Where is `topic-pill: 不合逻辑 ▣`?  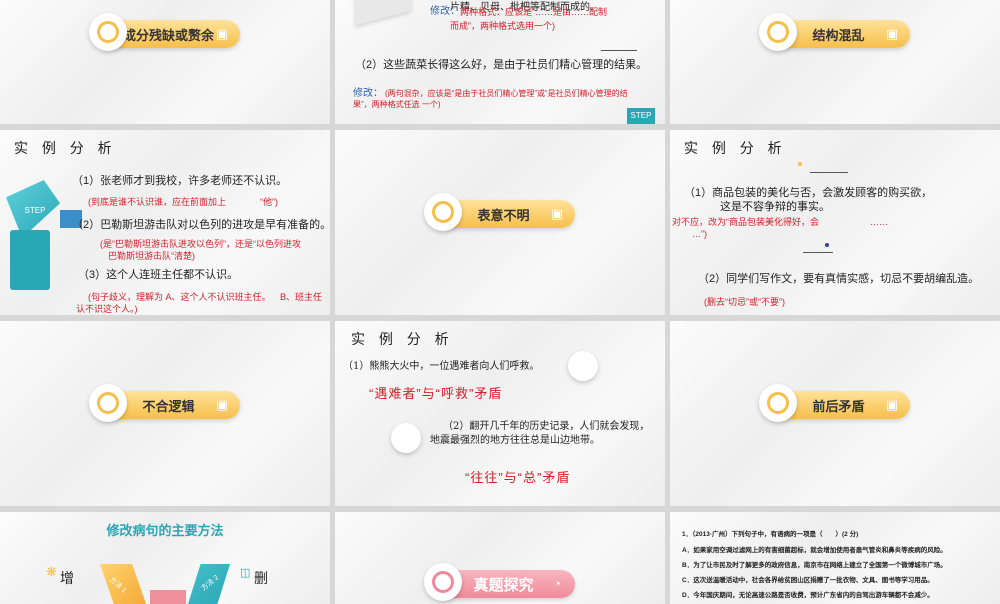 topic-pill: 不合逻辑 ▣ is located at coordinates (164, 403).